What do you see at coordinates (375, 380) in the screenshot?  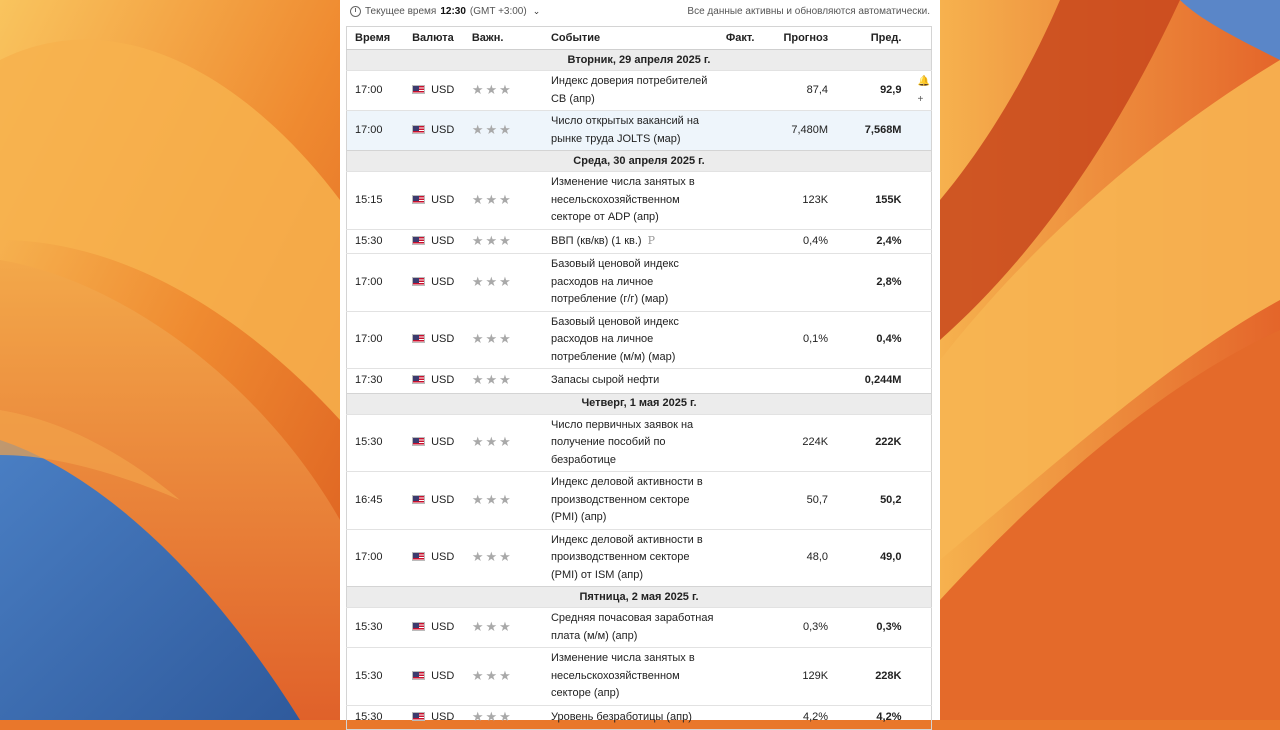 I see `event-time: 17:30` at bounding box center [375, 380].